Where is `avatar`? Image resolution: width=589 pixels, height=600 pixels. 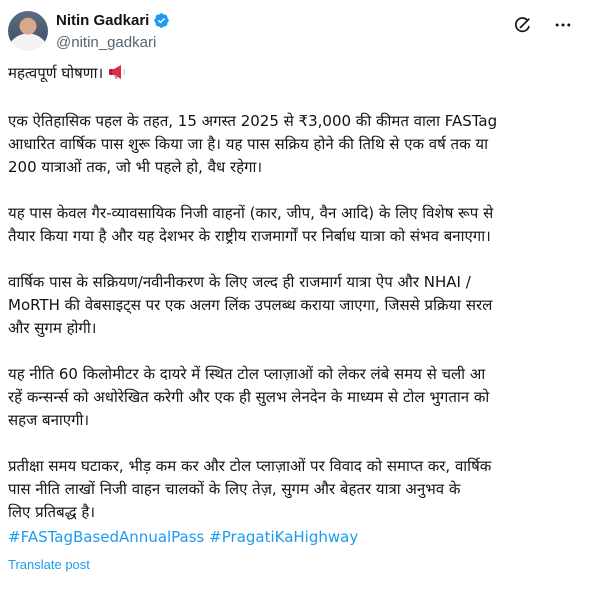 avatar is located at coordinates (28, 31).